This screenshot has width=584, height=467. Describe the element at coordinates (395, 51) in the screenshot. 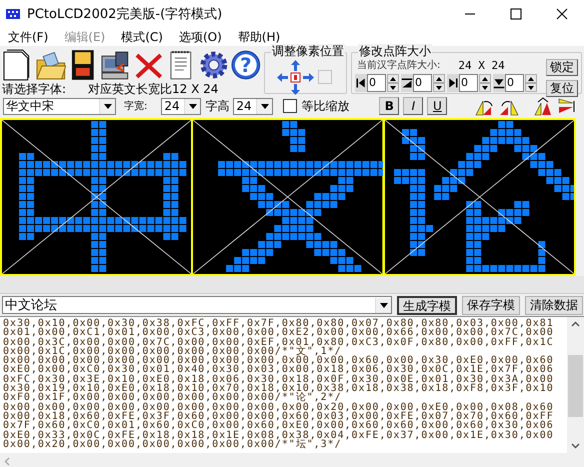

I see `group-title: 修改点阵大小` at that location.